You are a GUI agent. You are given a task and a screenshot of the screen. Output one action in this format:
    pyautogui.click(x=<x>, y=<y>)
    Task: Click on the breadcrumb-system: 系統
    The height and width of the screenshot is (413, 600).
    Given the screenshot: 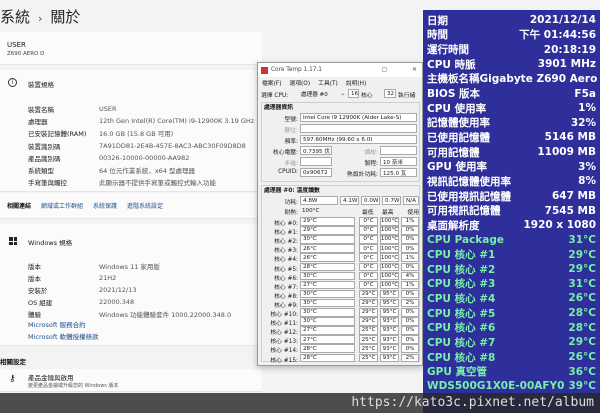 What is the action you would take?
    pyautogui.click(x=15, y=17)
    